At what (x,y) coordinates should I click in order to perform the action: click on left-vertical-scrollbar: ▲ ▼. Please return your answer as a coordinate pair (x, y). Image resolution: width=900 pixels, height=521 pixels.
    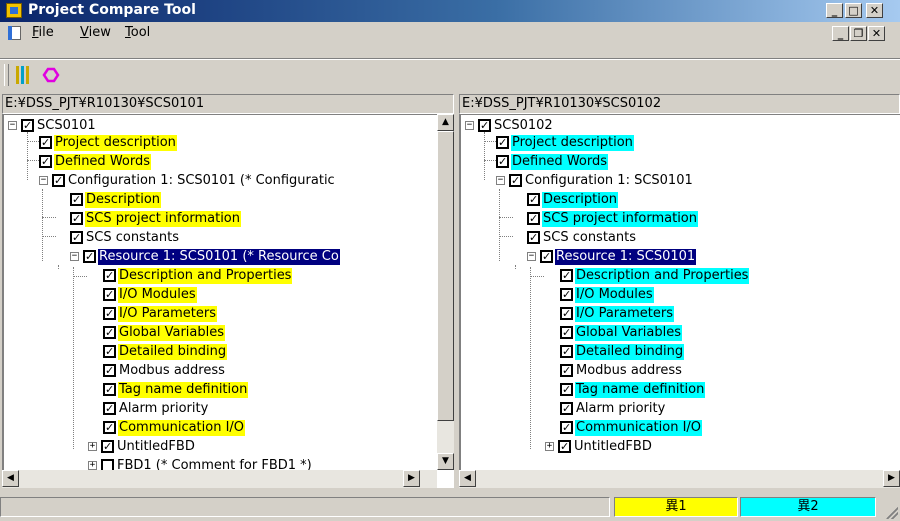
    Looking at the image, I should click on (445, 292).